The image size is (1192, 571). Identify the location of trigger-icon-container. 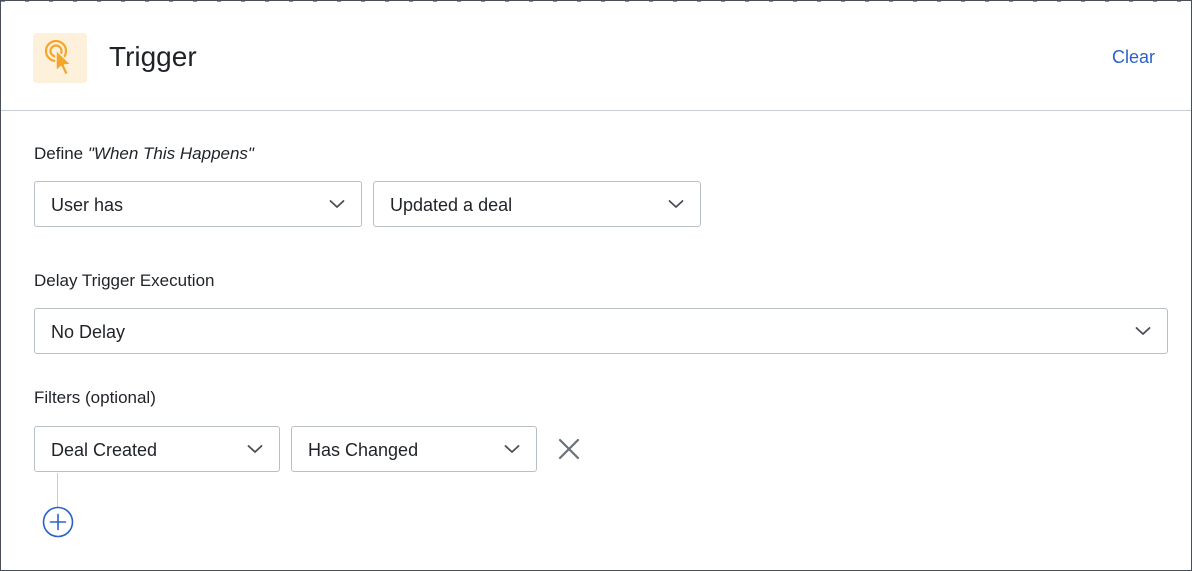
(60, 58).